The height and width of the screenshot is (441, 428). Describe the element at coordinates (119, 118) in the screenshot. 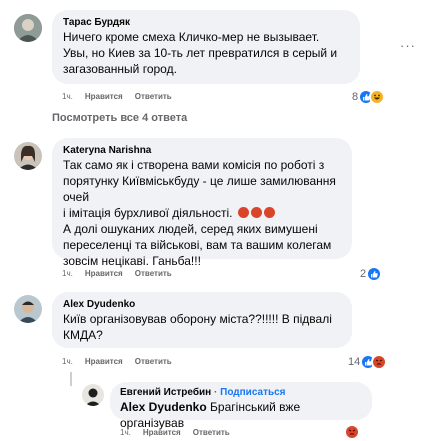

I see `view-more-replies-link: Посмотреть все 4 ответа` at that location.